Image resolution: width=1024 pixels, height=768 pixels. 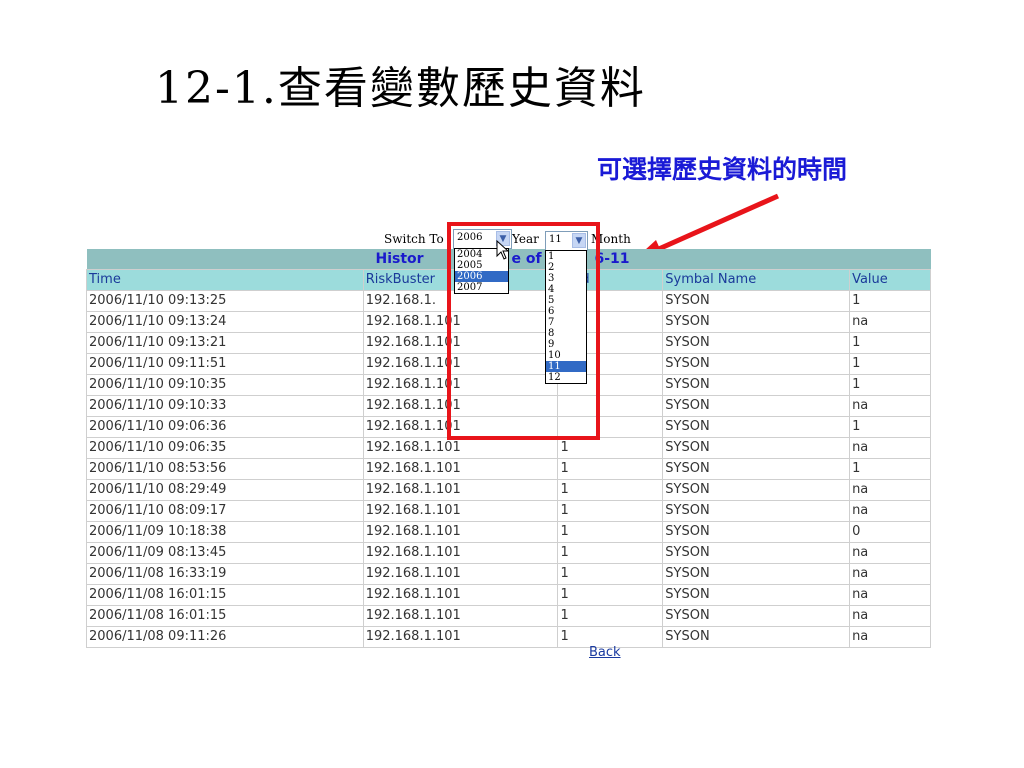 I want to click on table-row: 2006/11/10 08:09:17 192.168.1.101 1 SYSON na, so click(x=508, y=511).